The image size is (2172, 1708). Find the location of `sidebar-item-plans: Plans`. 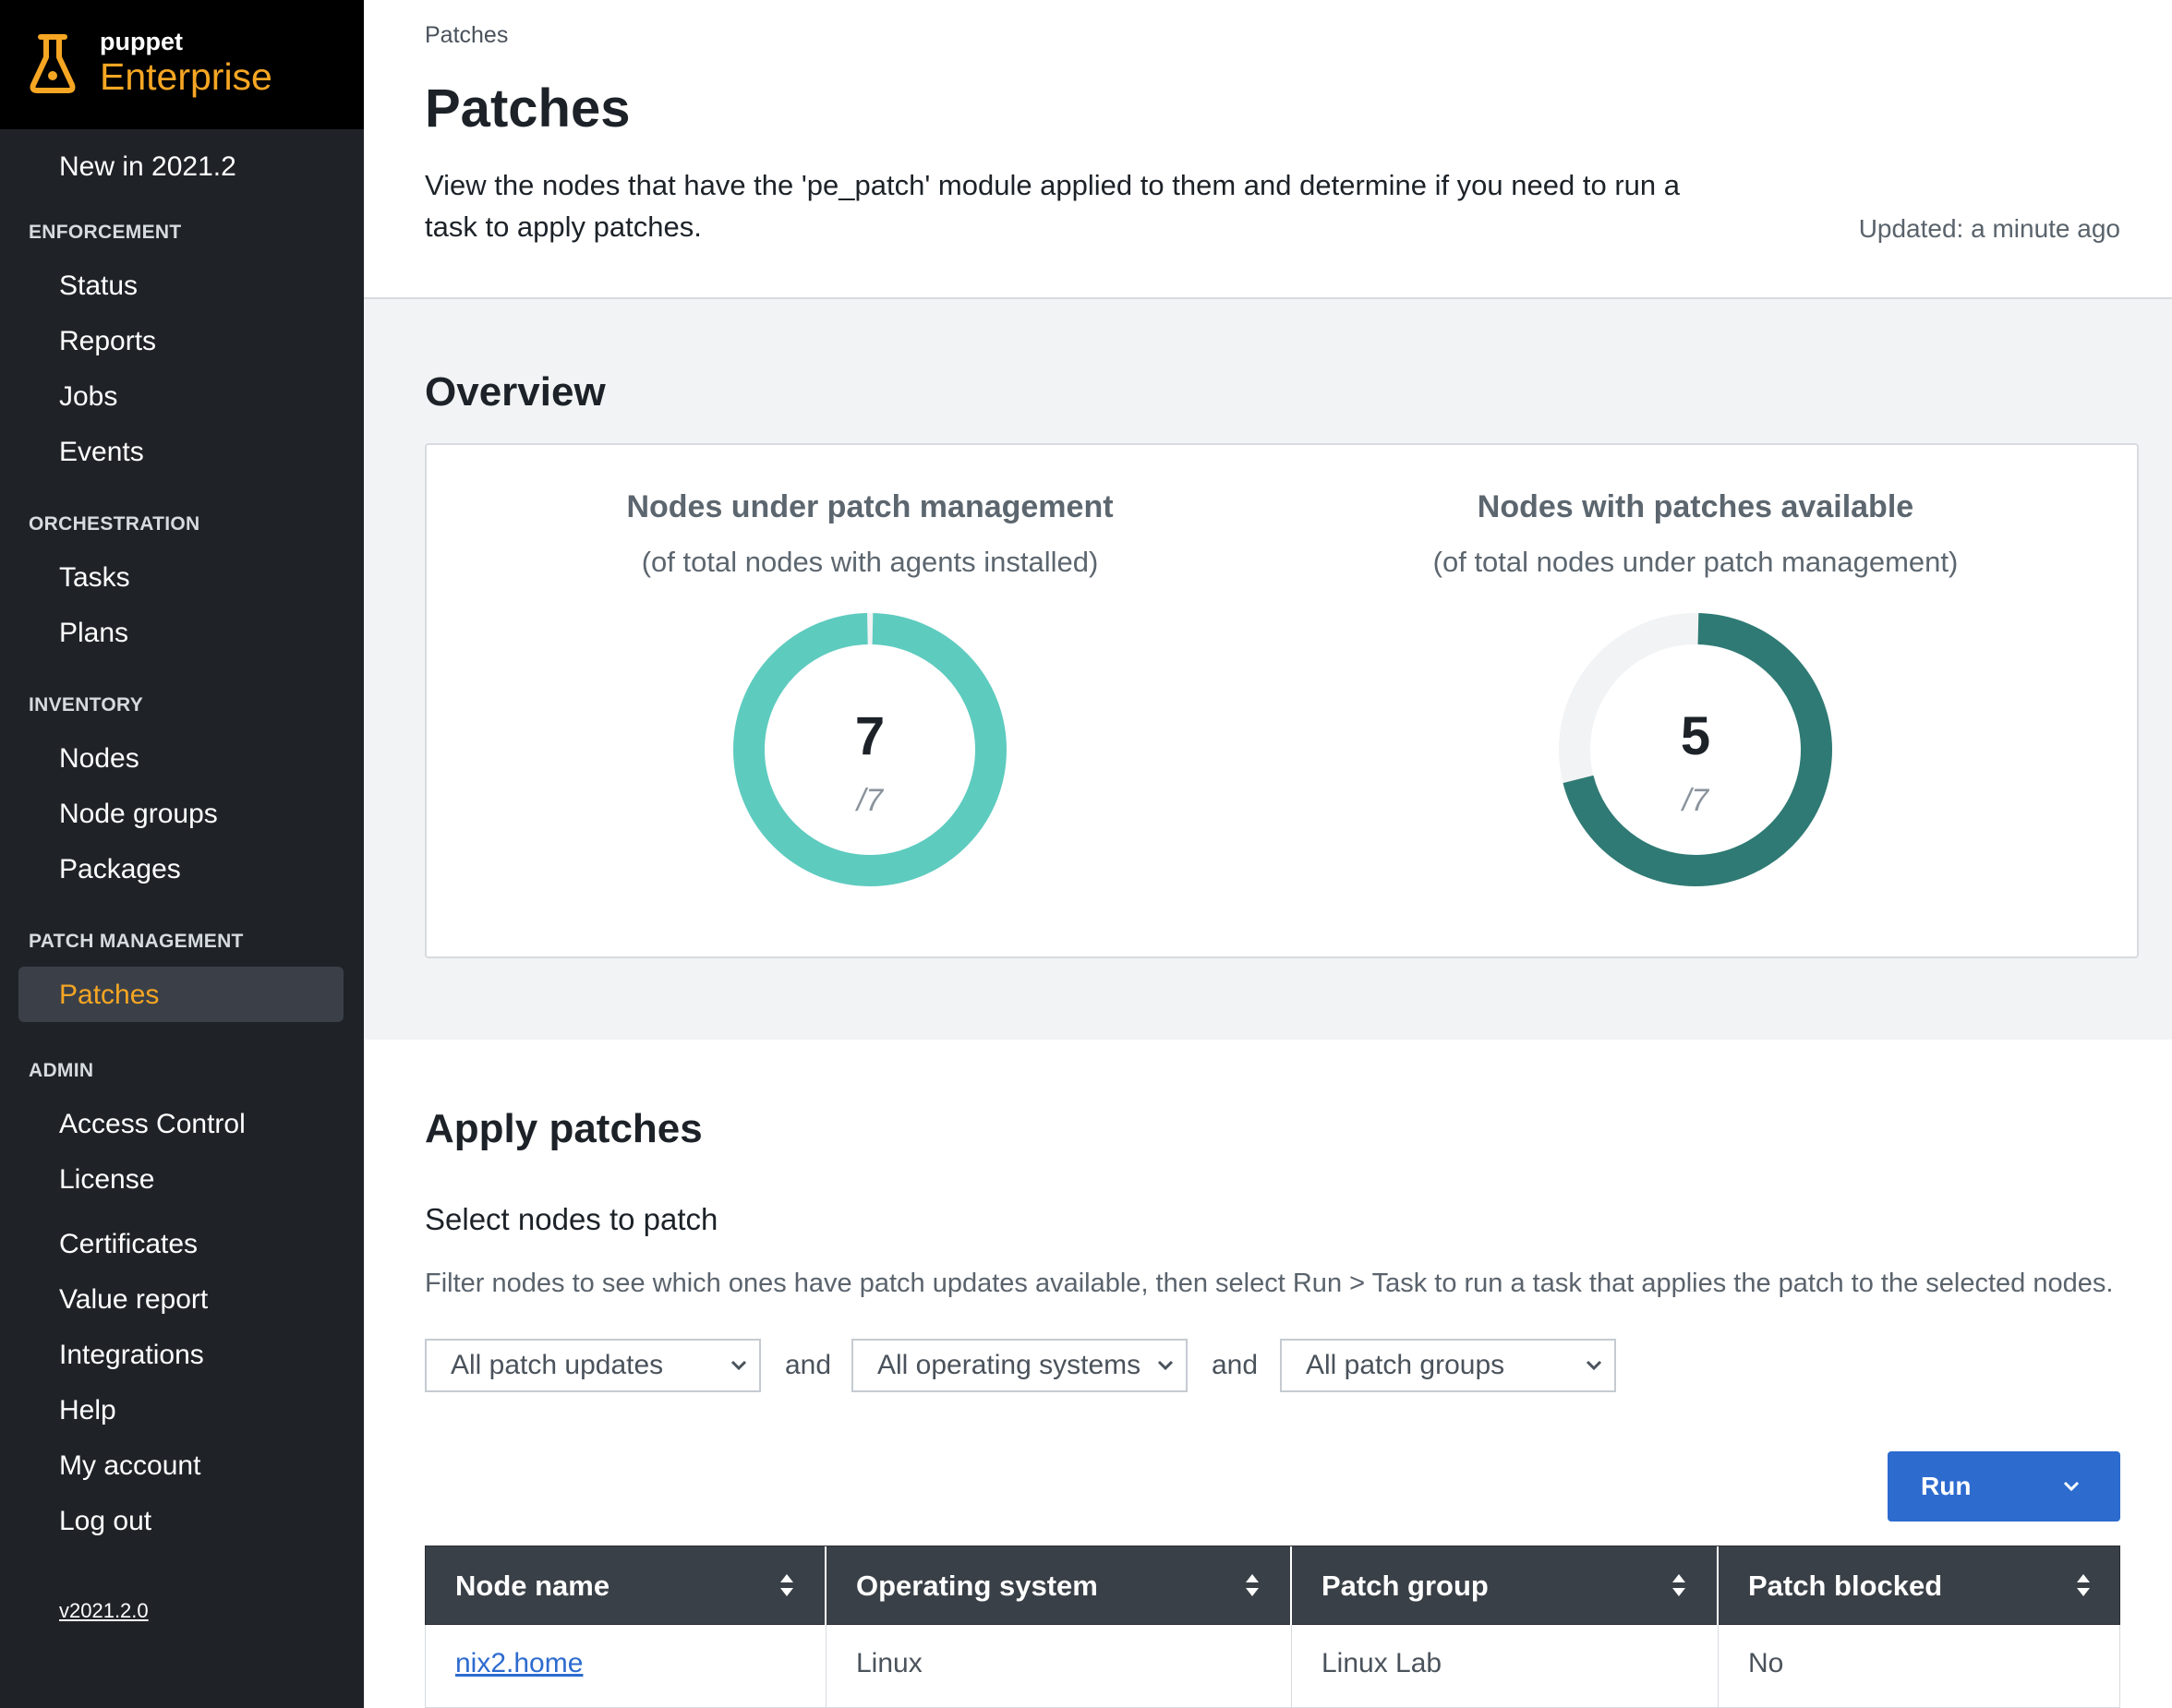

sidebar-item-plans: Plans is located at coordinates (93, 633).